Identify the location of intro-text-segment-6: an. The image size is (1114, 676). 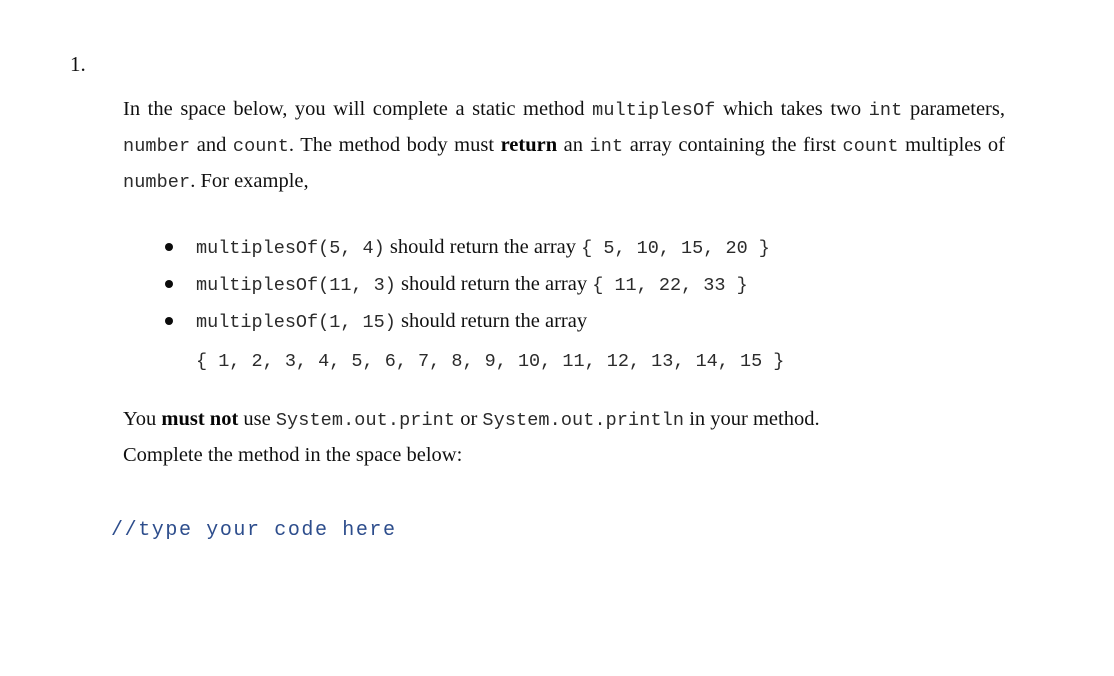
(573, 145).